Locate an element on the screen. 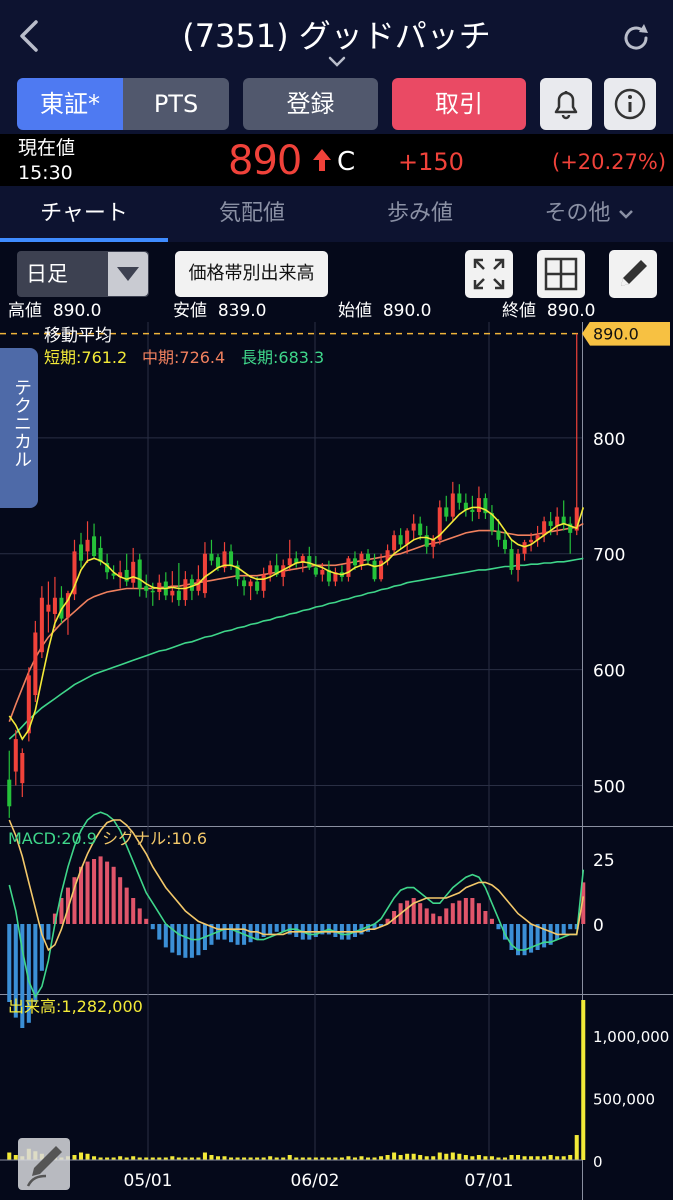 This screenshot has height=1200, width=673. tab-time-and-sales: 歩み値 is located at coordinates (420, 214).